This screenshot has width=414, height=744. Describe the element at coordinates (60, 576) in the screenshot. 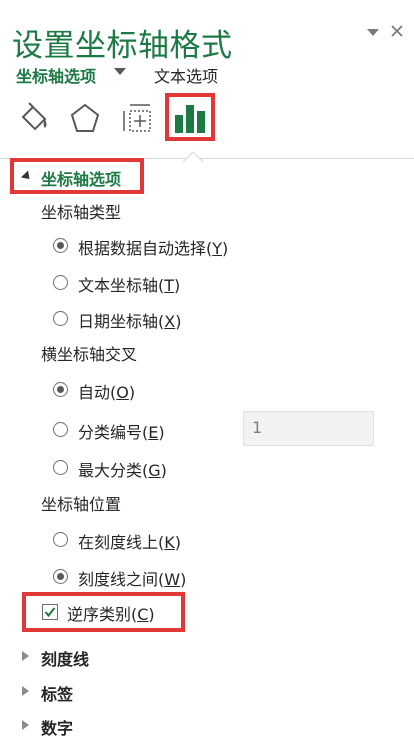

I see `radio-between-tick-marks` at that location.